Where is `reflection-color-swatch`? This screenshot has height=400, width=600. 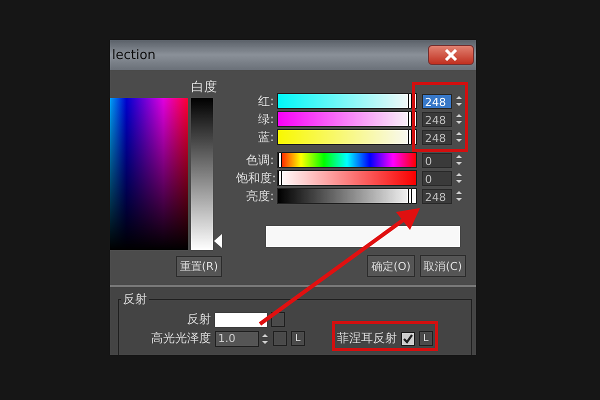 reflection-color-swatch is located at coordinates (241, 319).